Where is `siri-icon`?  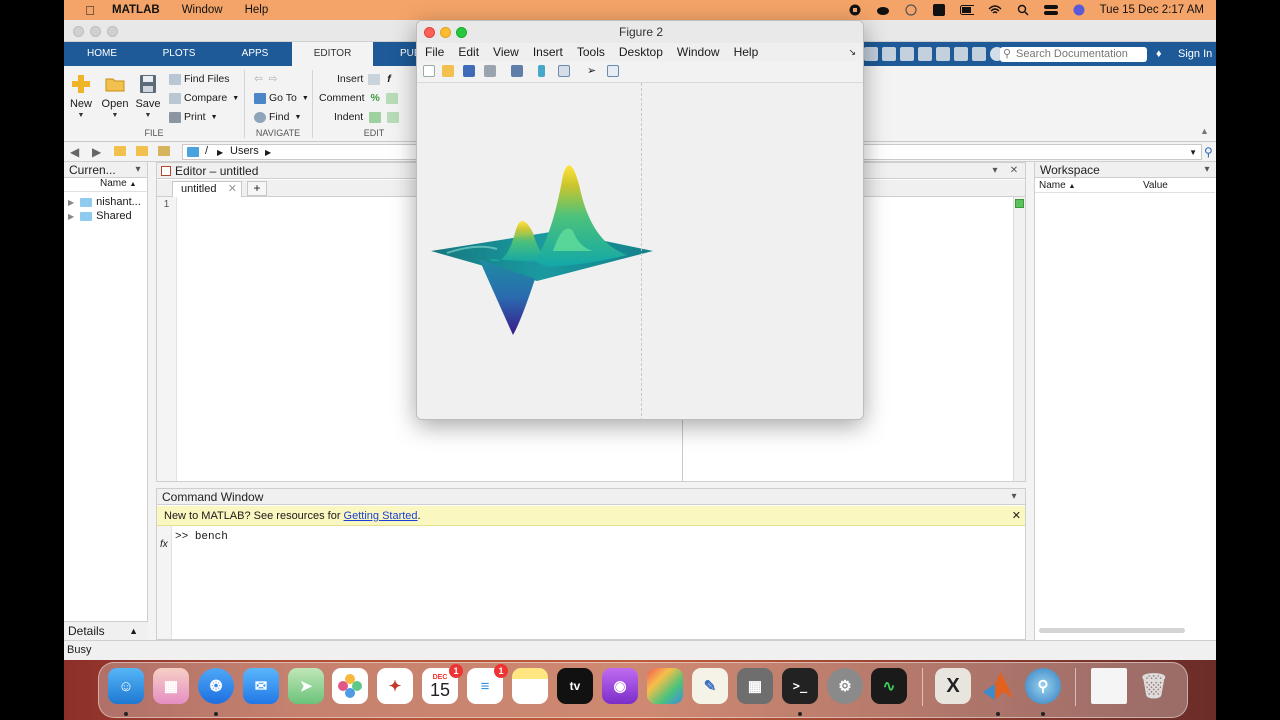 siri-icon is located at coordinates (1079, 10).